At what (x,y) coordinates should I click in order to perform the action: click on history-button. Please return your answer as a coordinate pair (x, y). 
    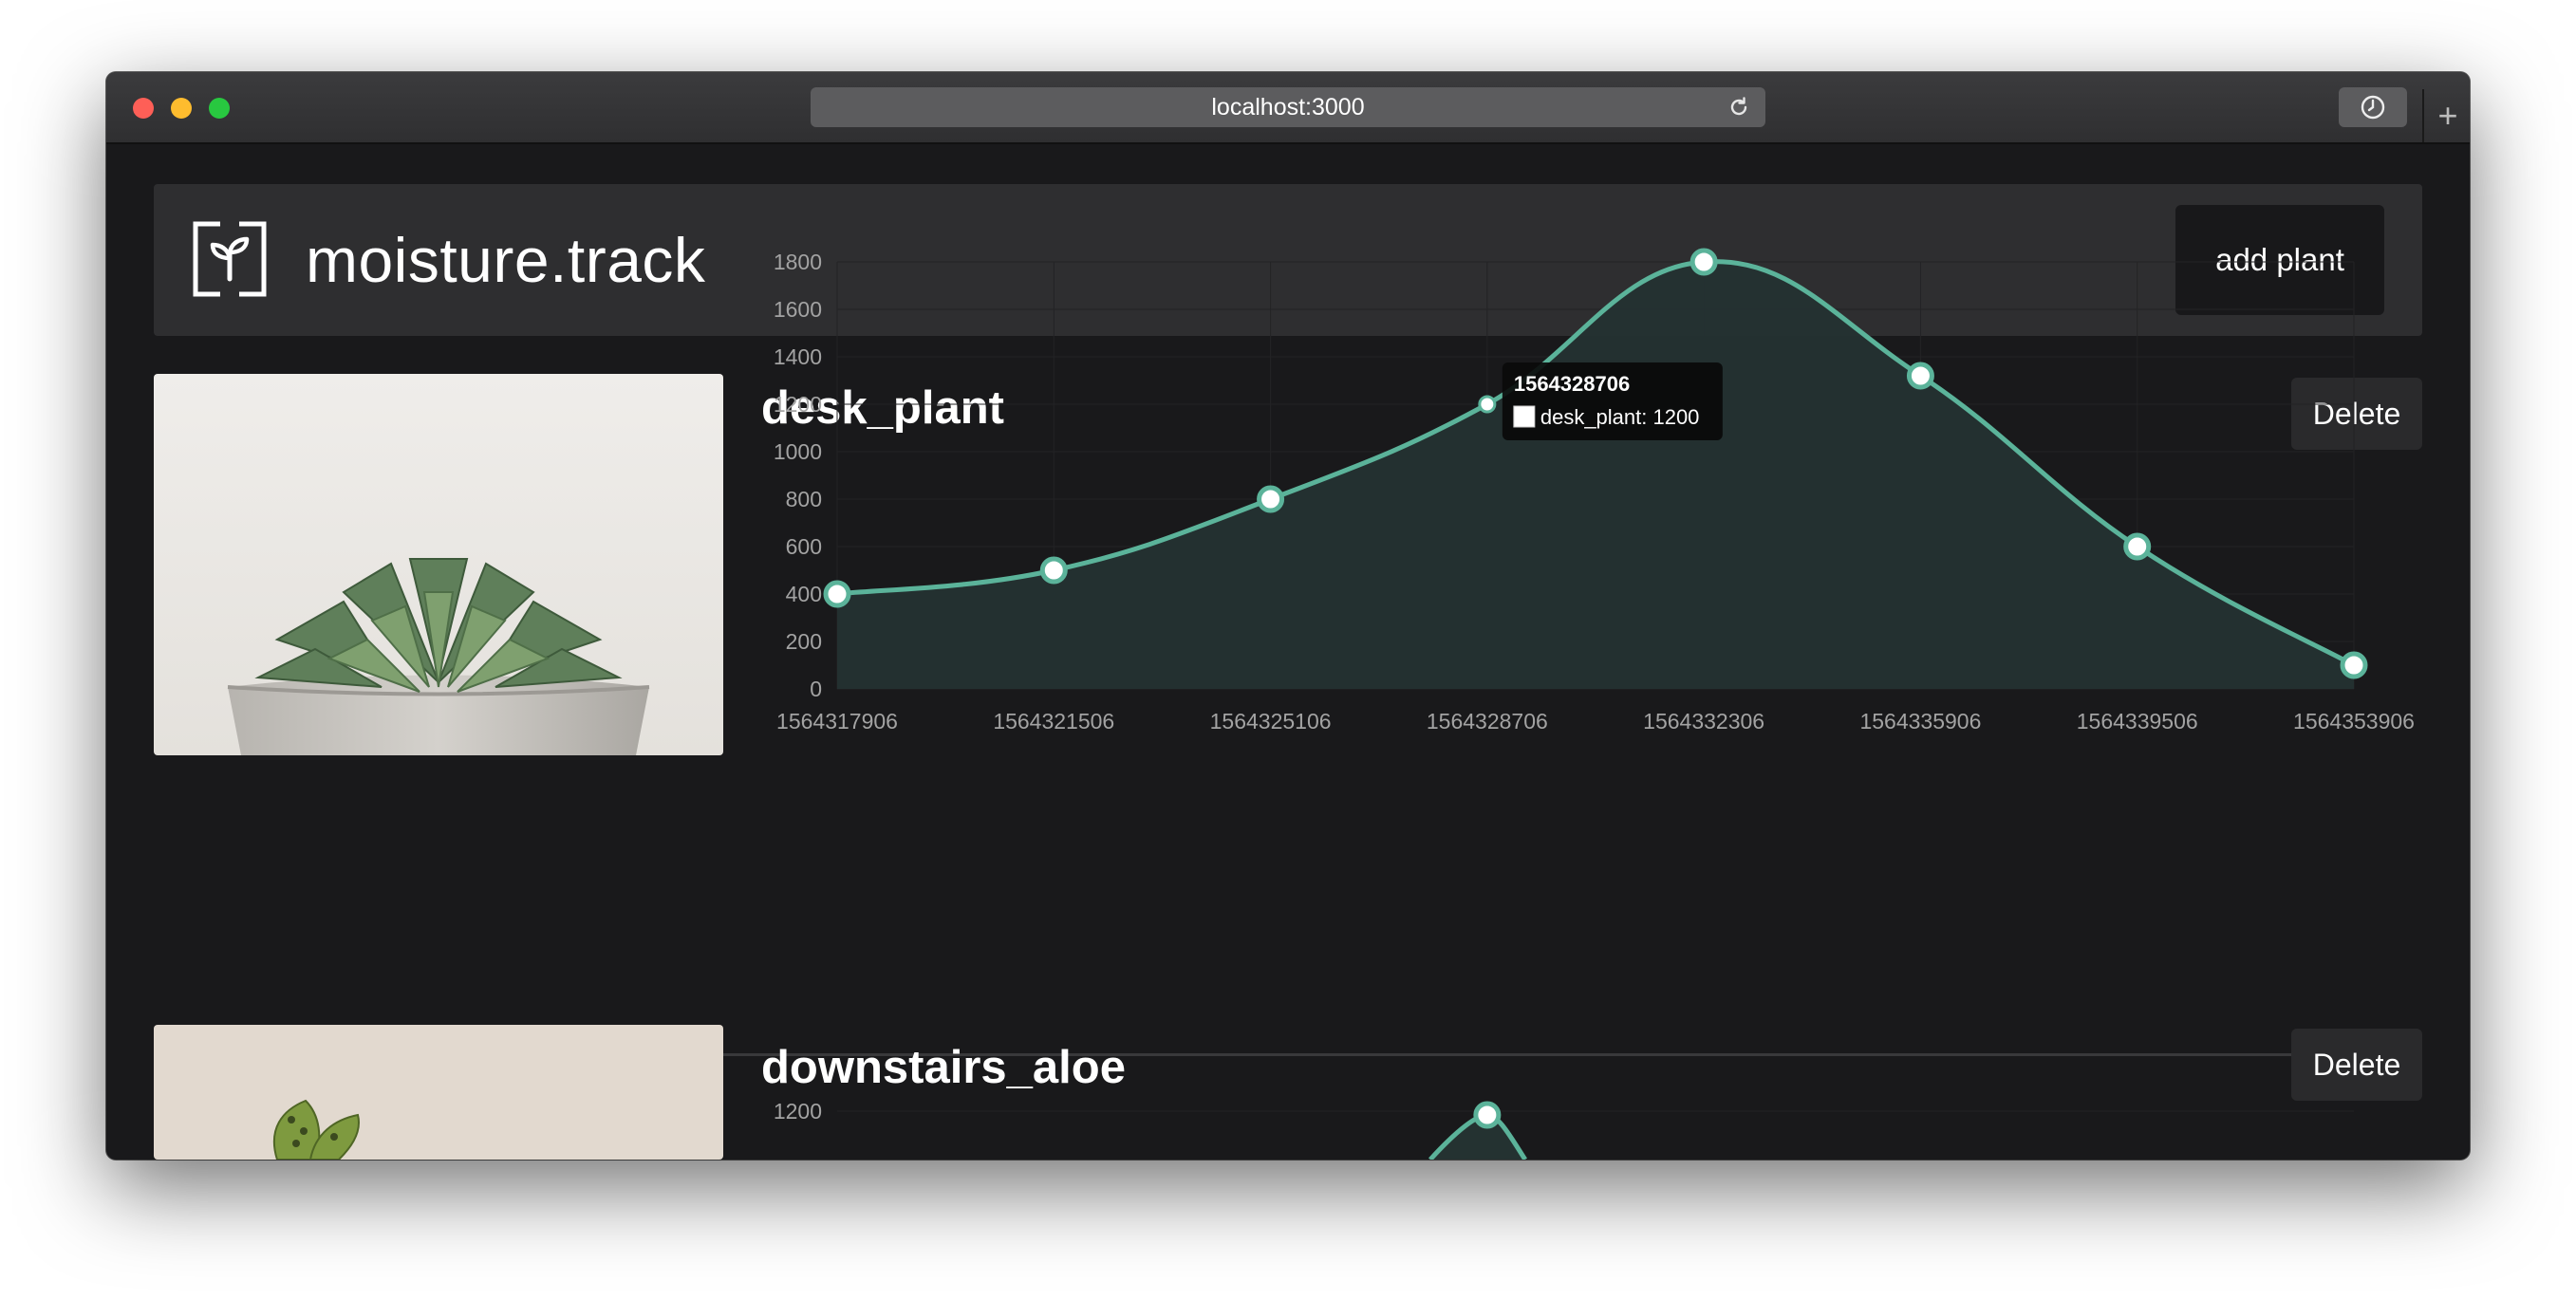
    Looking at the image, I should click on (2373, 107).